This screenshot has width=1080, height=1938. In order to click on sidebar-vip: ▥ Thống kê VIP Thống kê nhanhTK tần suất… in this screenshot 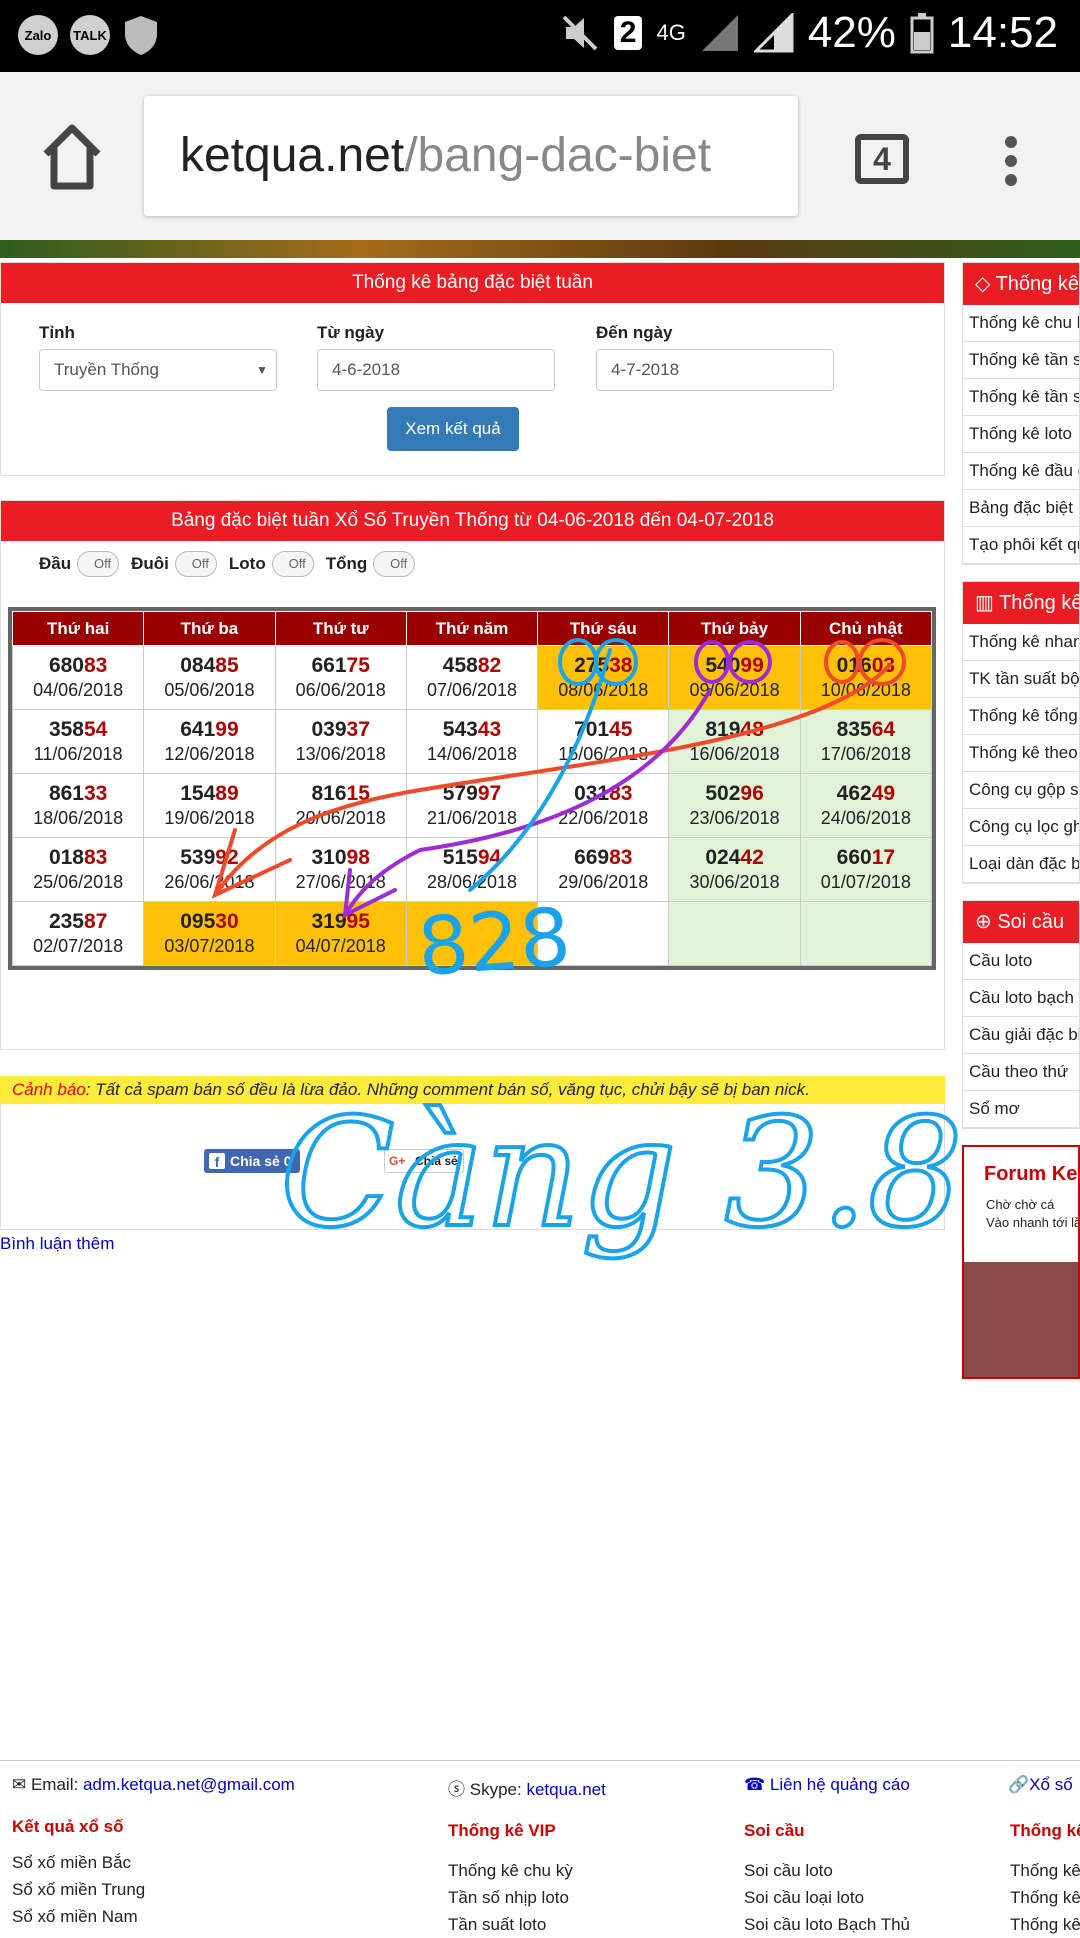, I will do `click(1021, 732)`.